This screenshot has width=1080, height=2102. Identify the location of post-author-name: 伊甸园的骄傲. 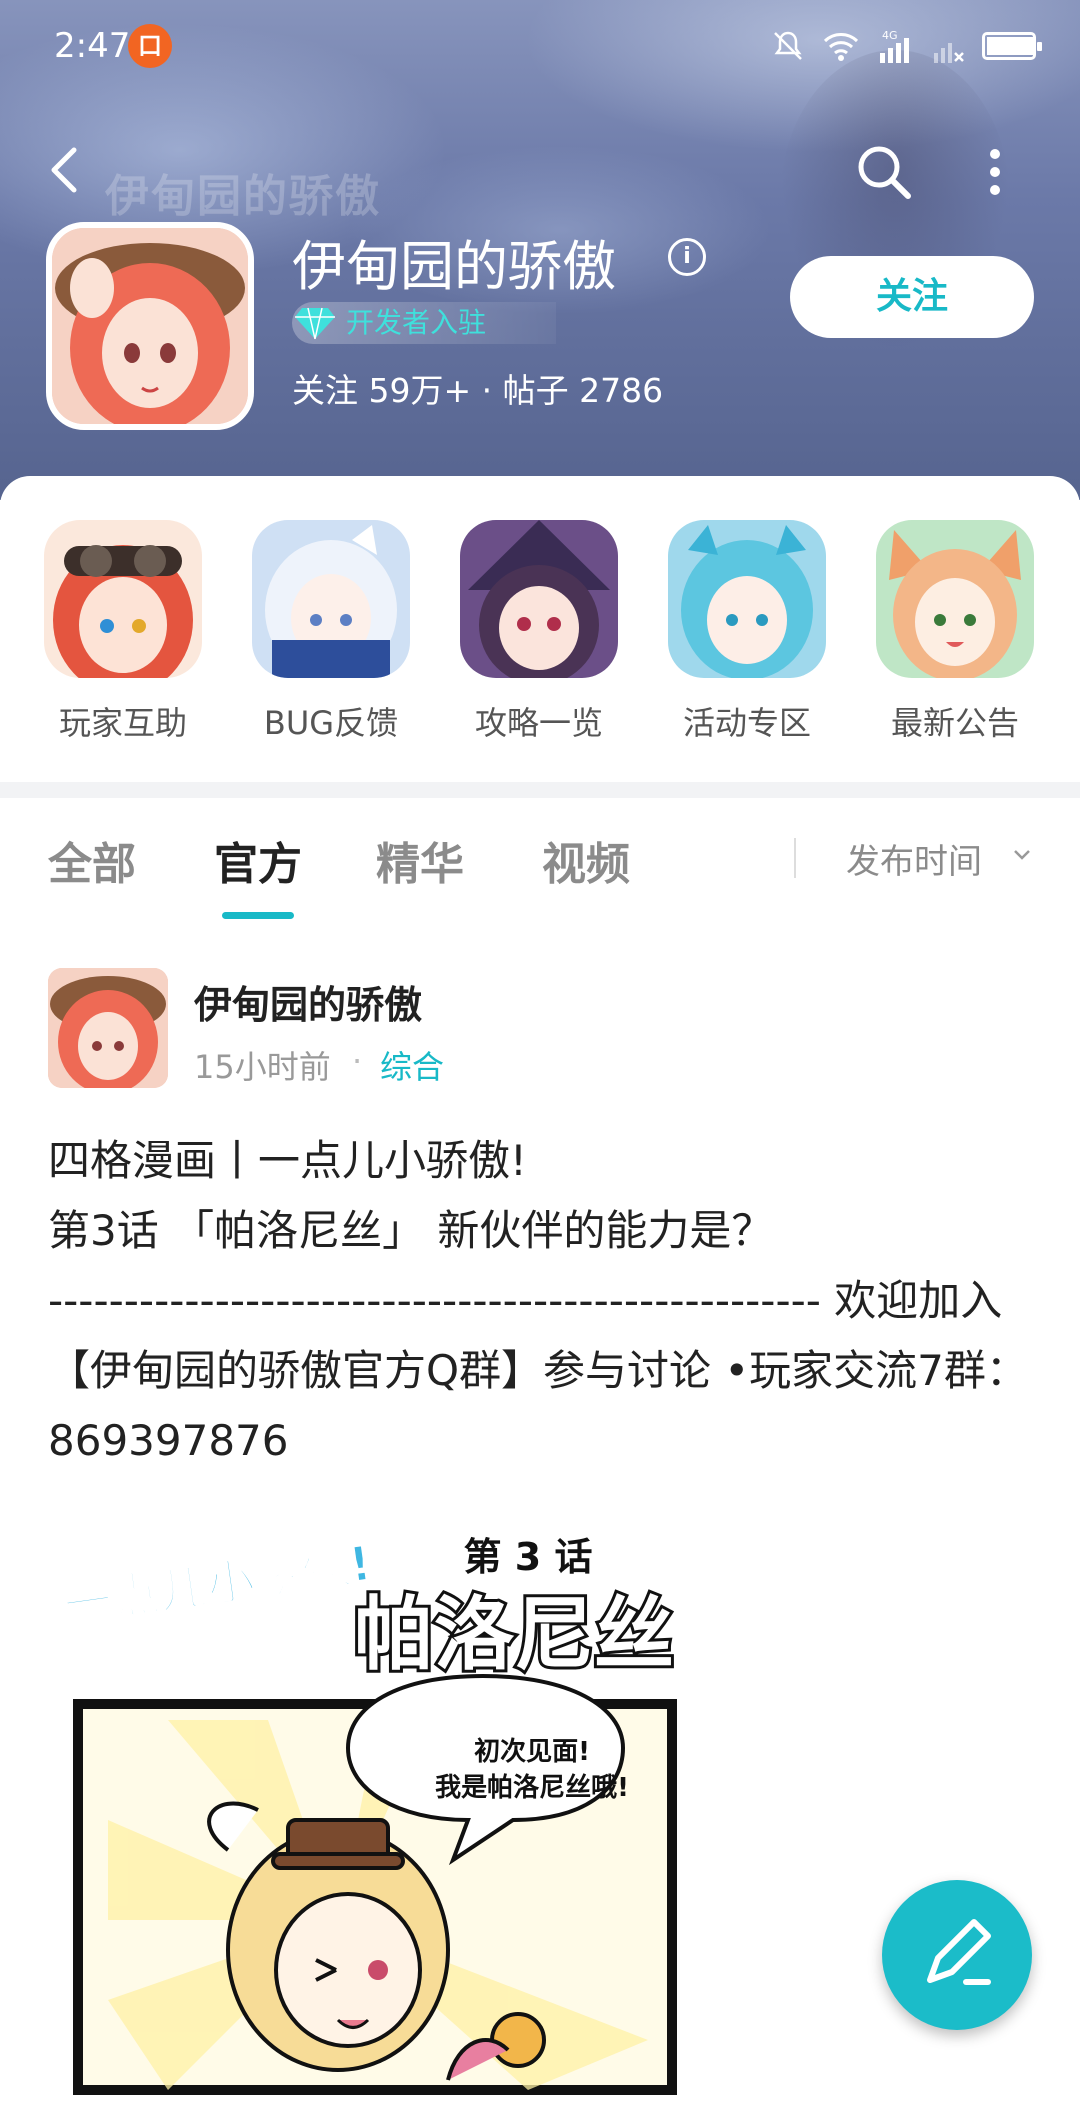
(308, 1001).